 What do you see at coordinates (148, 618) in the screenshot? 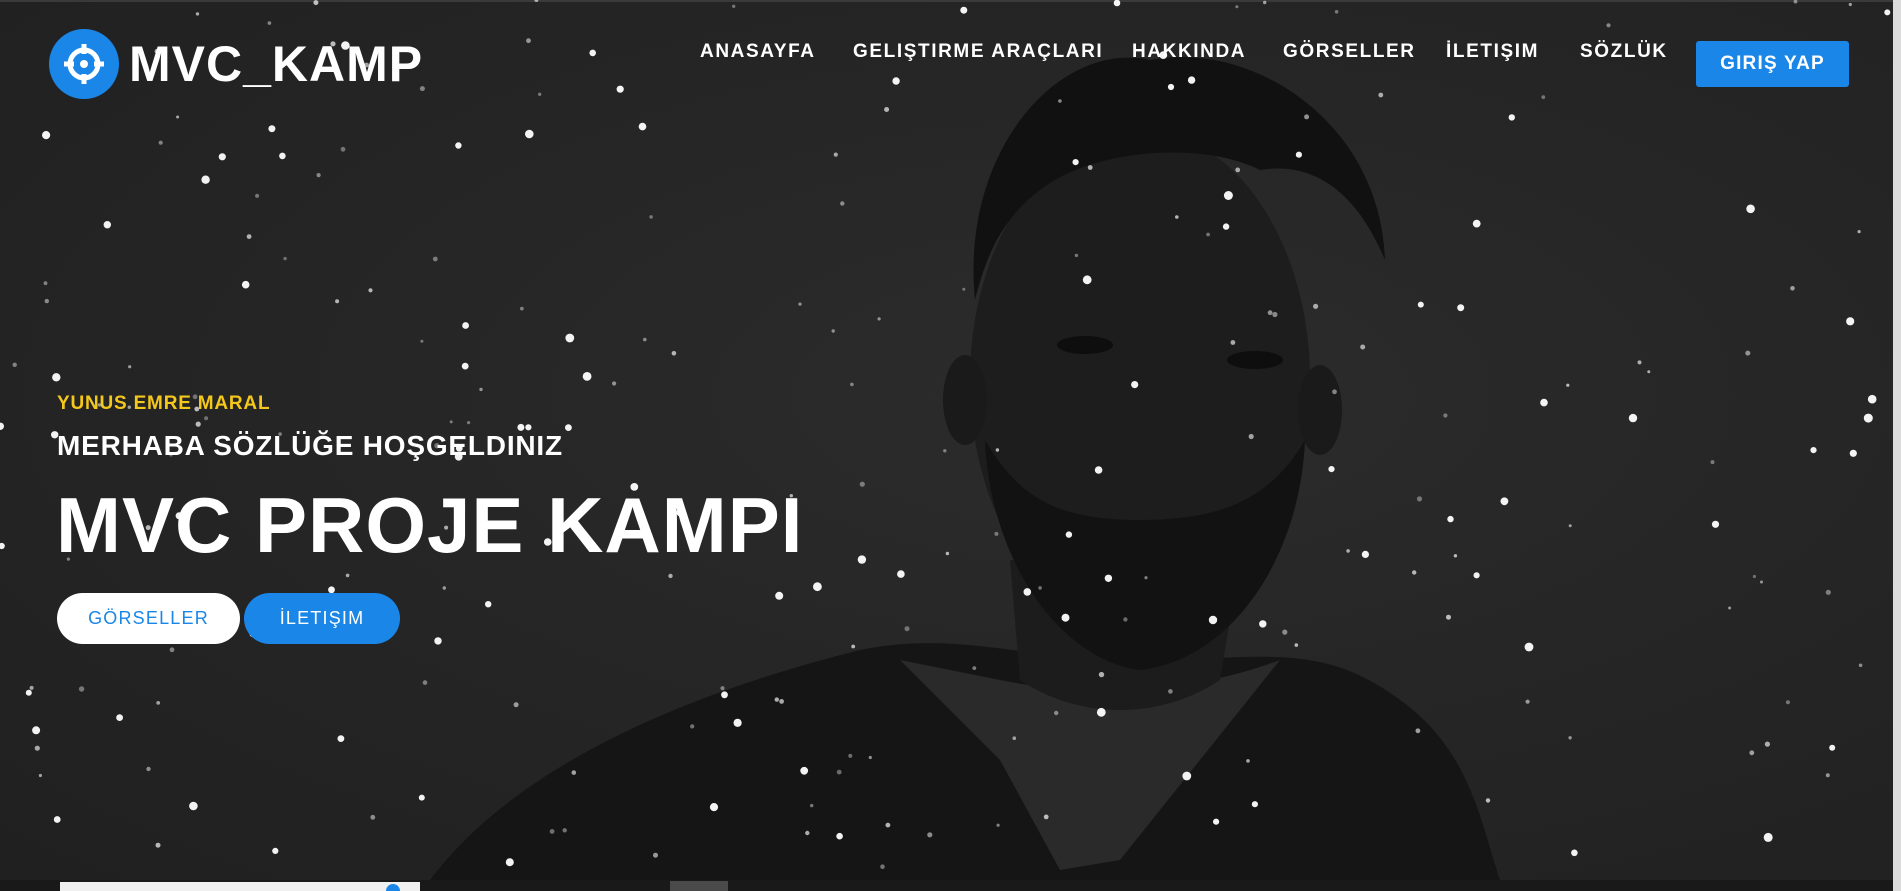
I see `images-button: GÖRSELLER` at bounding box center [148, 618].